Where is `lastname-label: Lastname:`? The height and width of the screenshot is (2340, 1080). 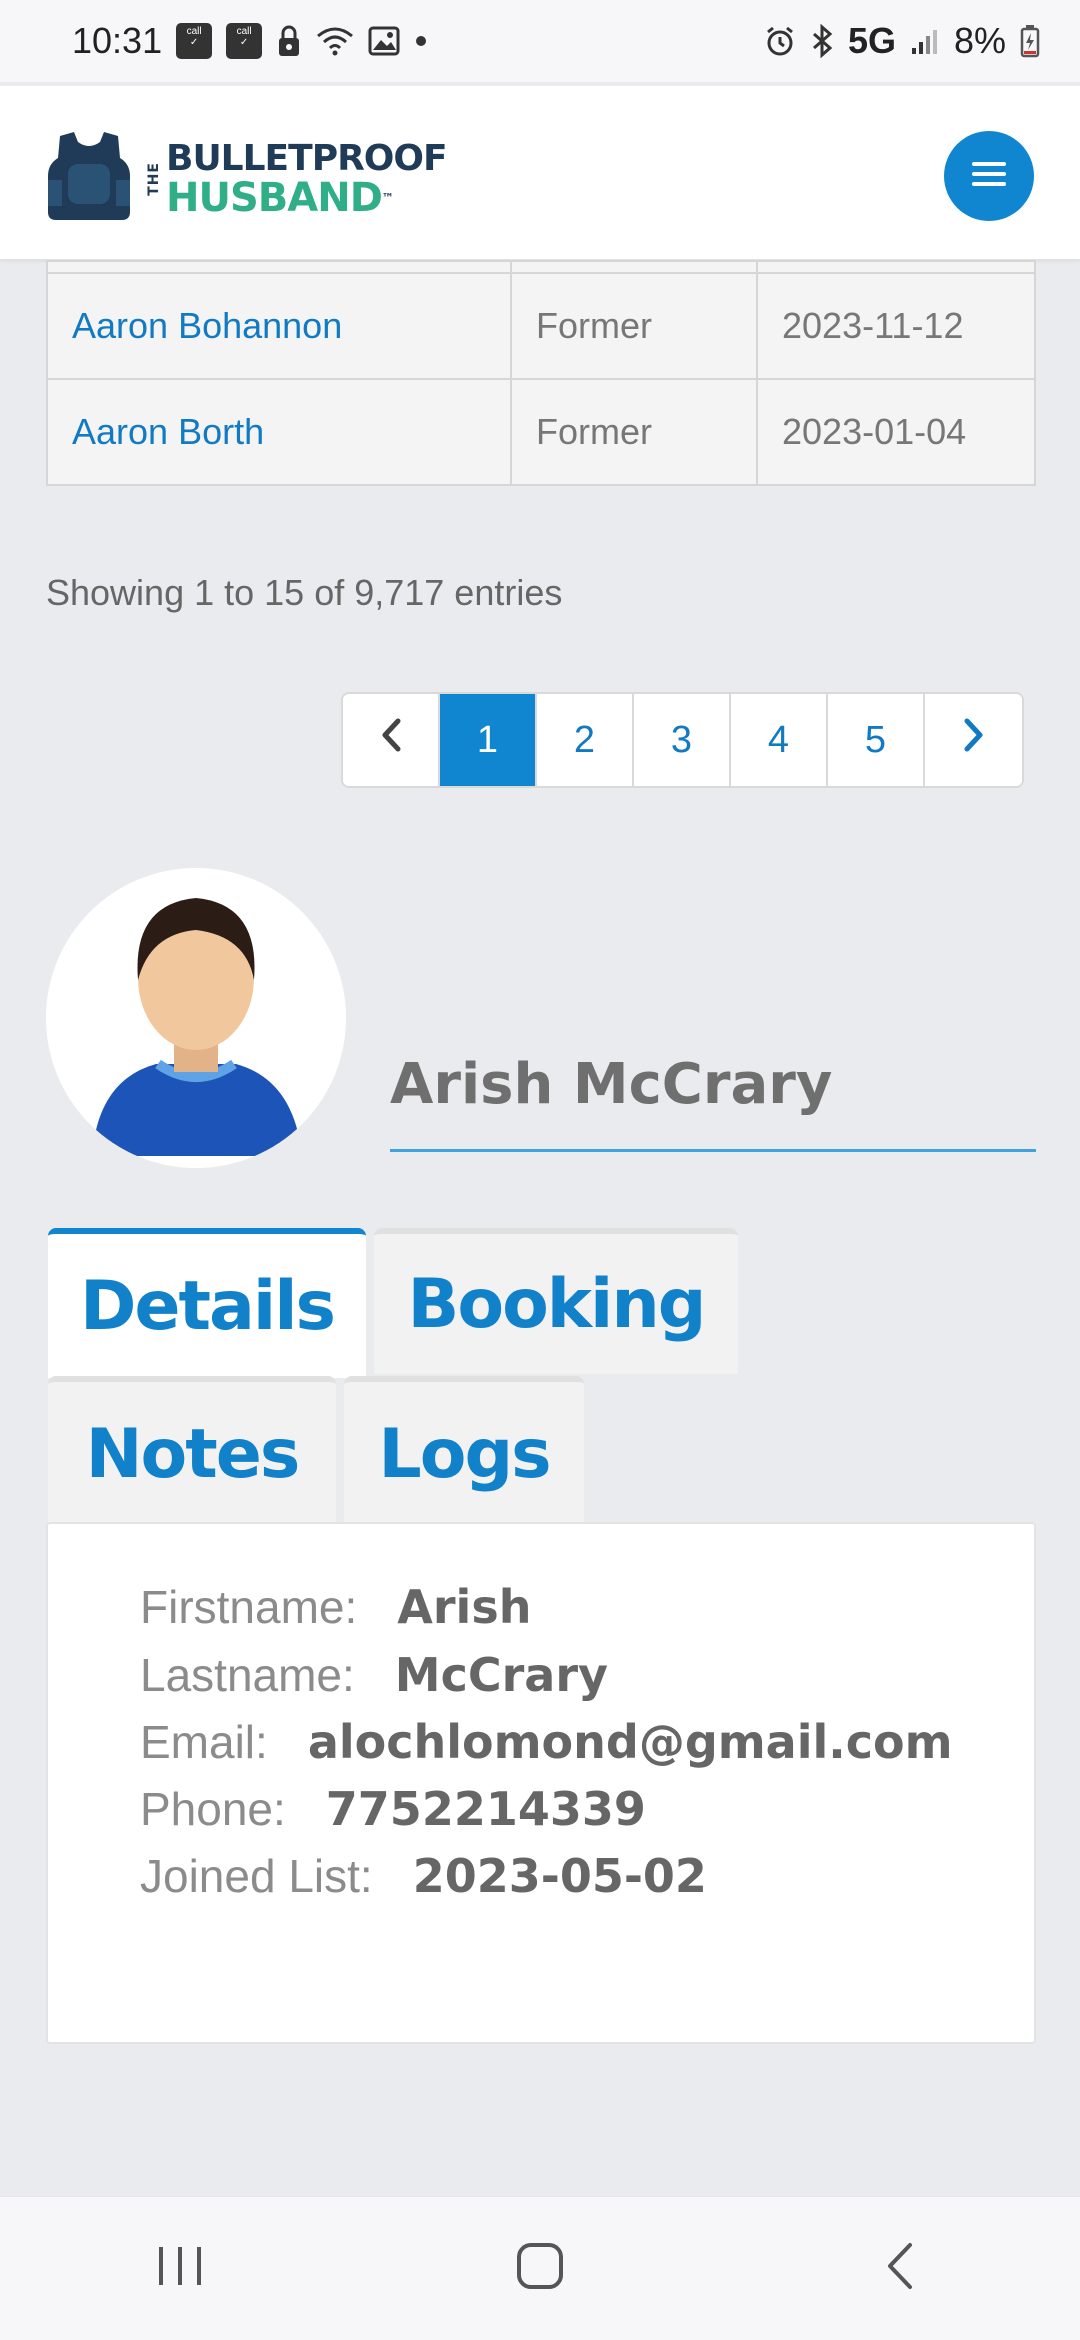
lastname-label: Lastname: is located at coordinates (247, 1675).